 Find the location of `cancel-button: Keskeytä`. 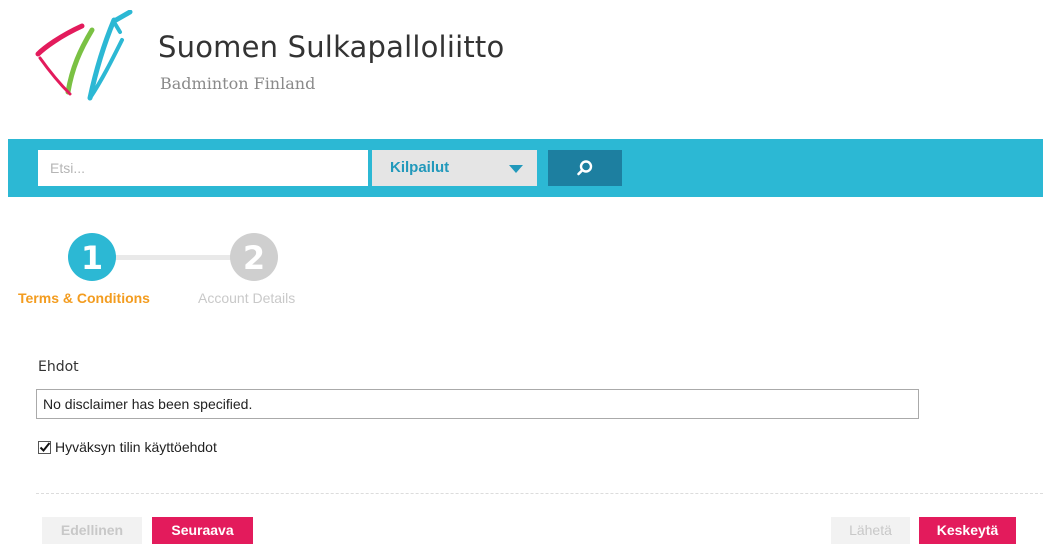

cancel-button: Keskeytä is located at coordinates (967, 530).